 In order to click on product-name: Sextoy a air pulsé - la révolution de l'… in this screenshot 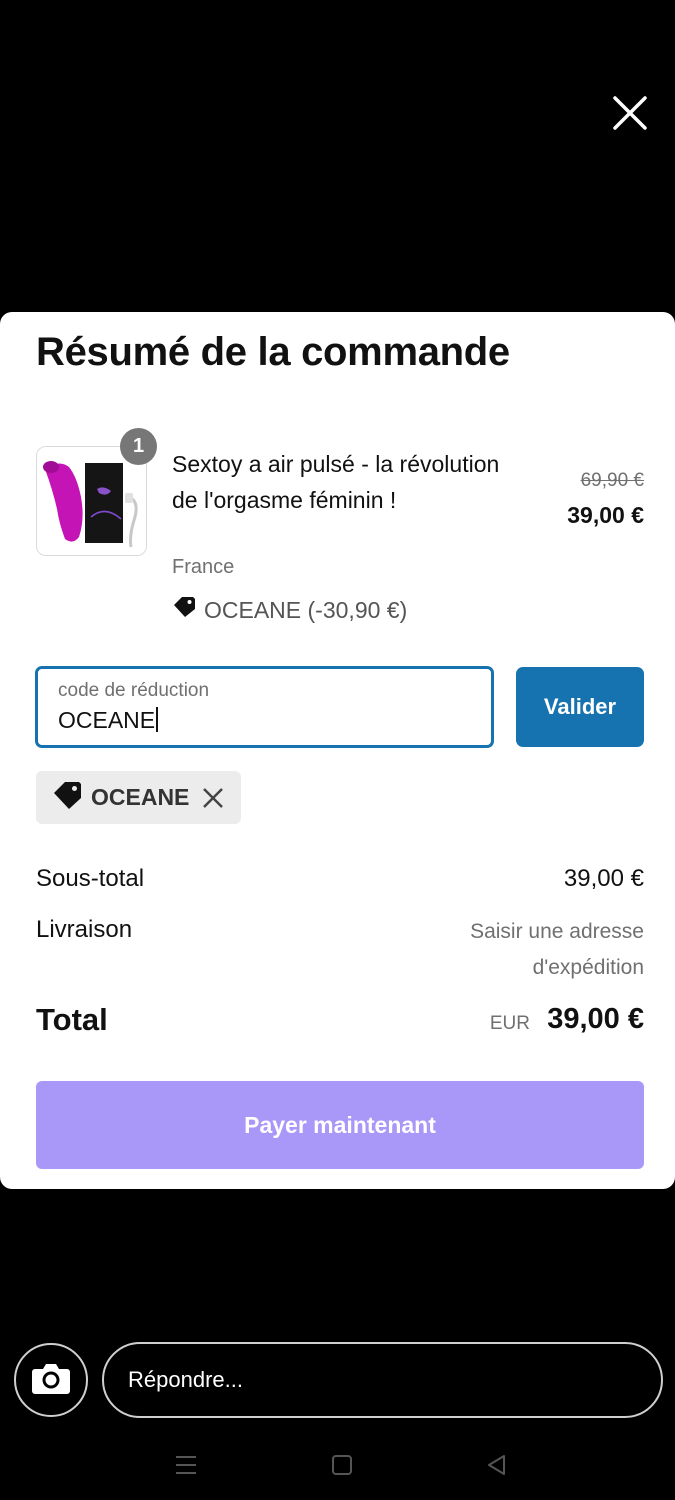, I will do `click(336, 482)`.